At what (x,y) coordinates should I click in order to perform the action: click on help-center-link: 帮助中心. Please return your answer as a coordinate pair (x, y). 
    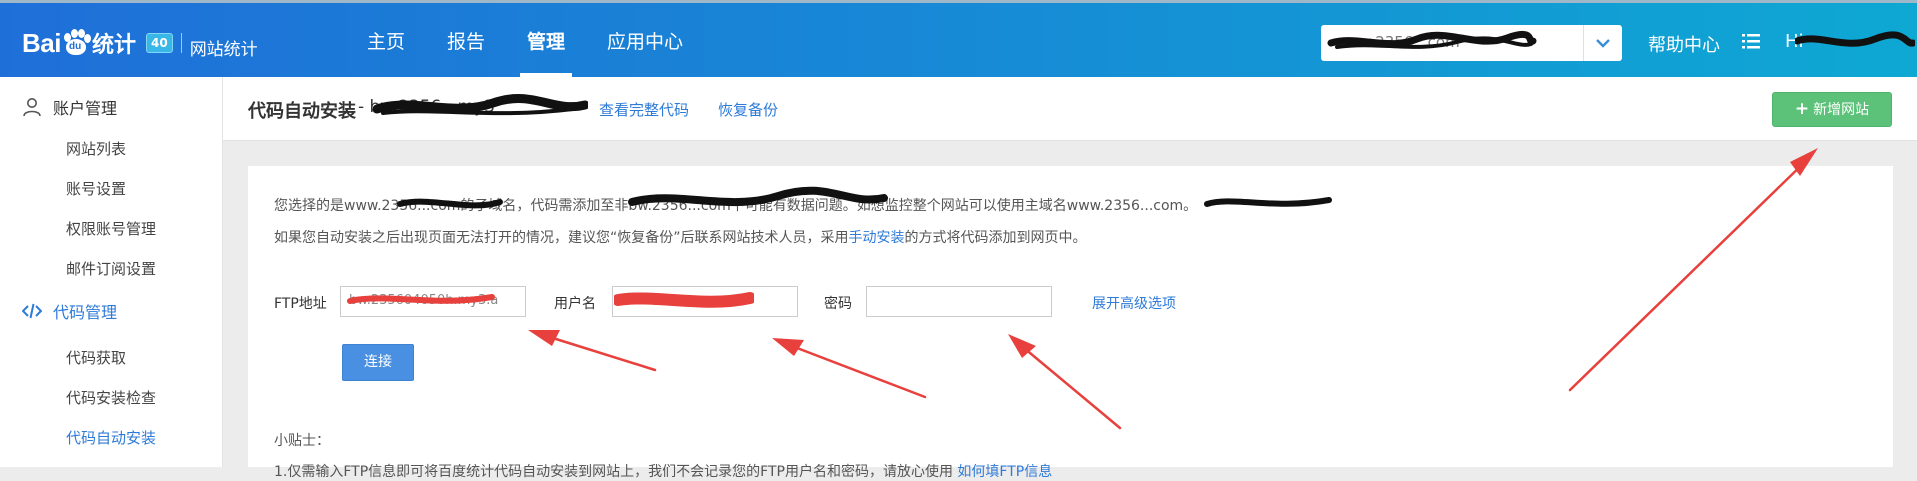
    Looking at the image, I should click on (1684, 44).